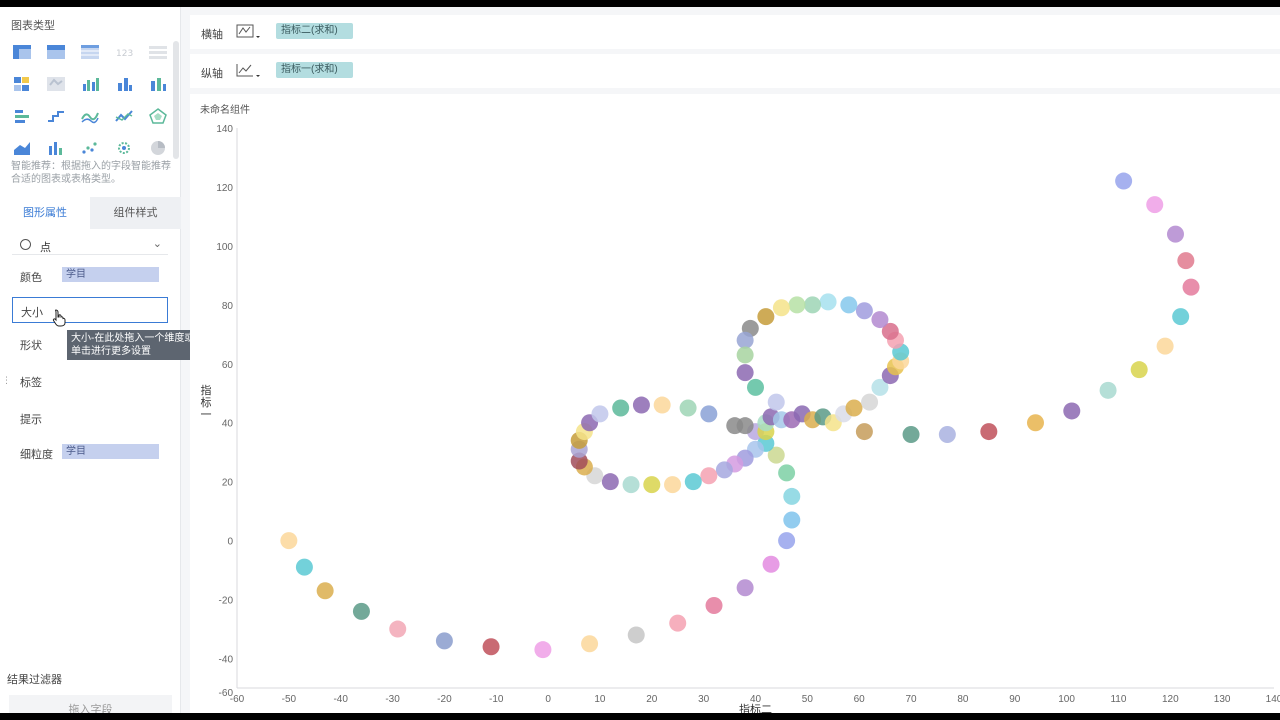 Image resolution: width=1280 pixels, height=720 pixels. What do you see at coordinates (90, 310) in the screenshot?
I see `size-property-row: 大小` at bounding box center [90, 310].